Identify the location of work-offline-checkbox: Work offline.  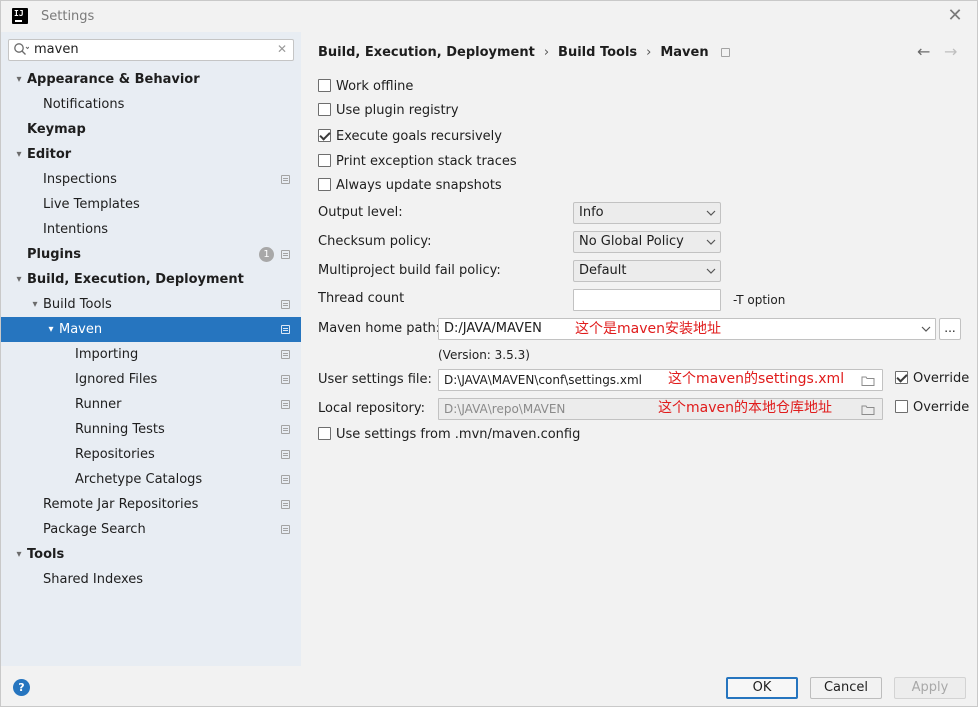
(365, 87).